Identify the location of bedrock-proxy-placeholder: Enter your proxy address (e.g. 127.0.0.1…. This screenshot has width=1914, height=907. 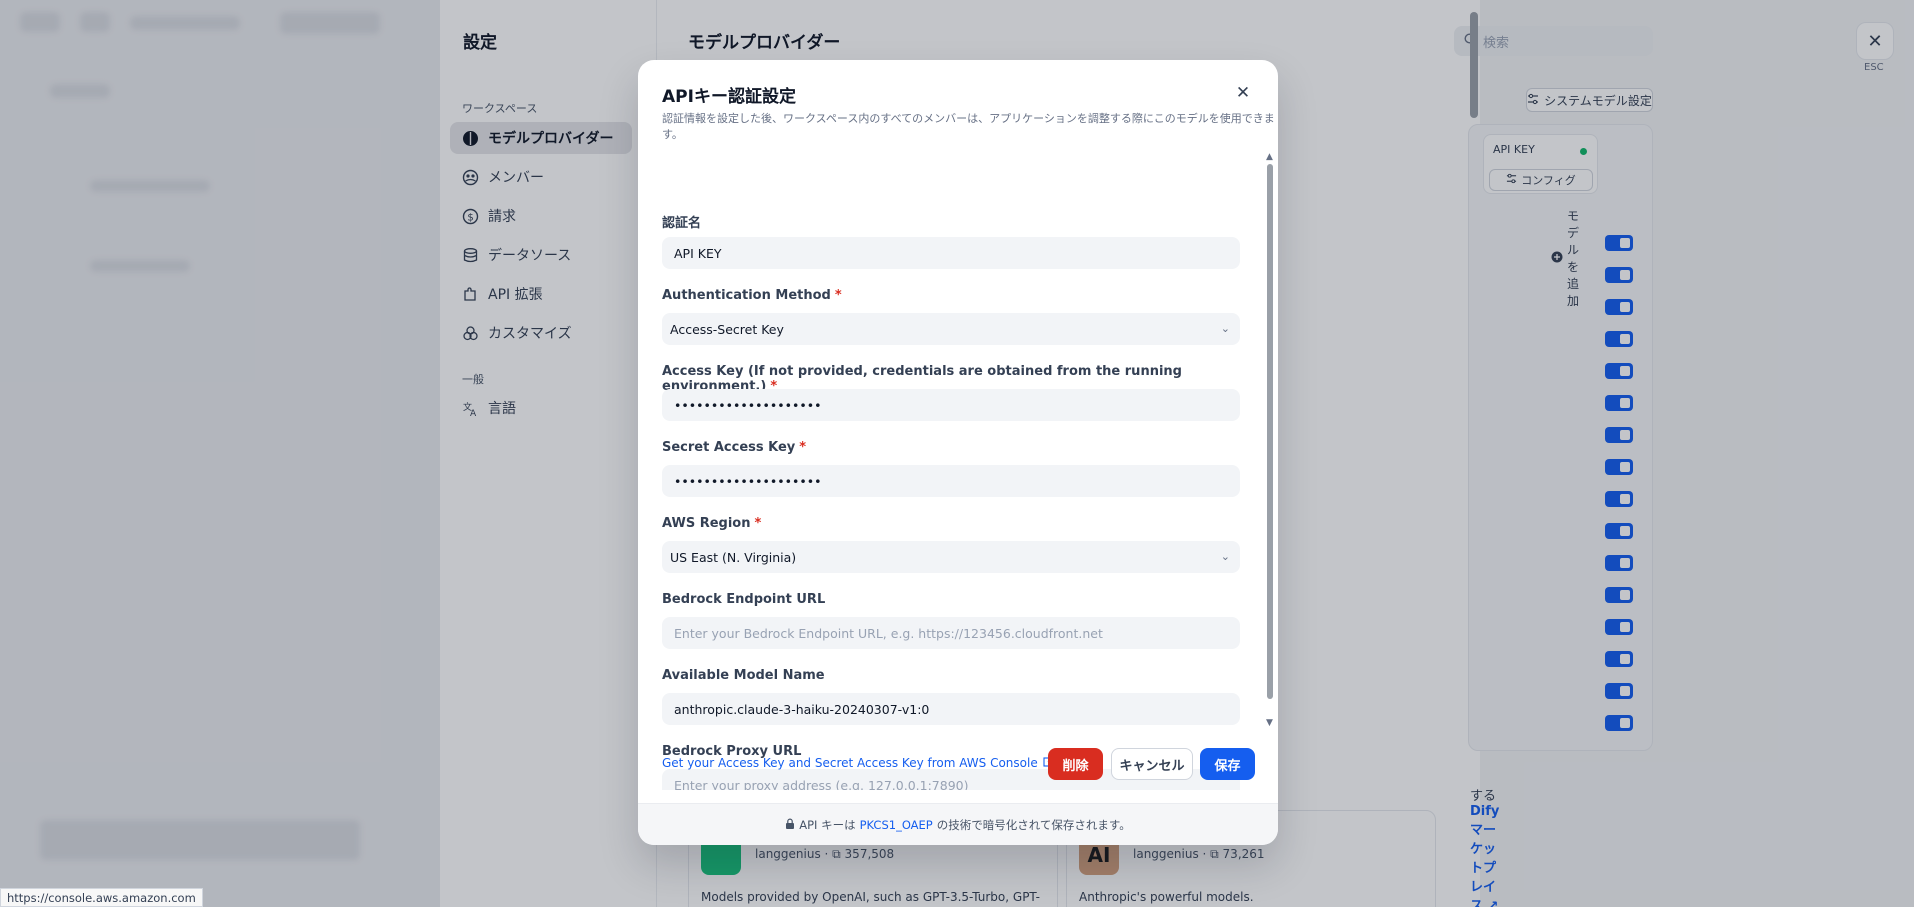
(821, 784).